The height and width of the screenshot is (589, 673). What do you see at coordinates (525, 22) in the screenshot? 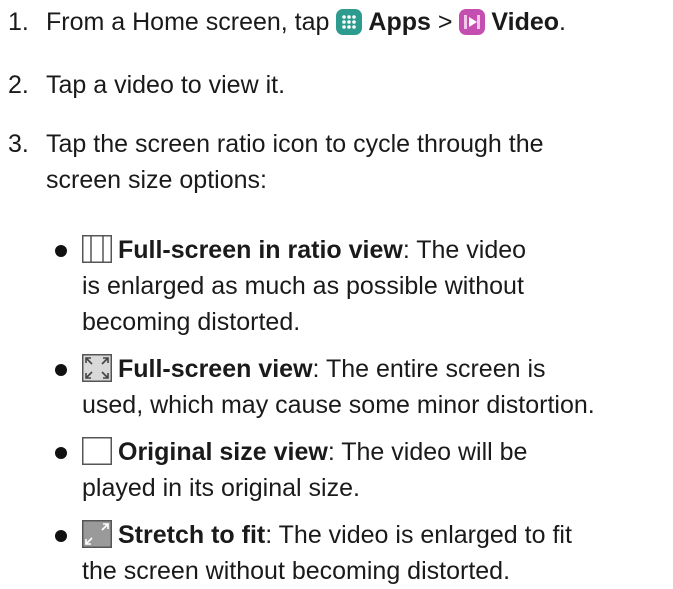
I see `video-label: Video` at bounding box center [525, 22].